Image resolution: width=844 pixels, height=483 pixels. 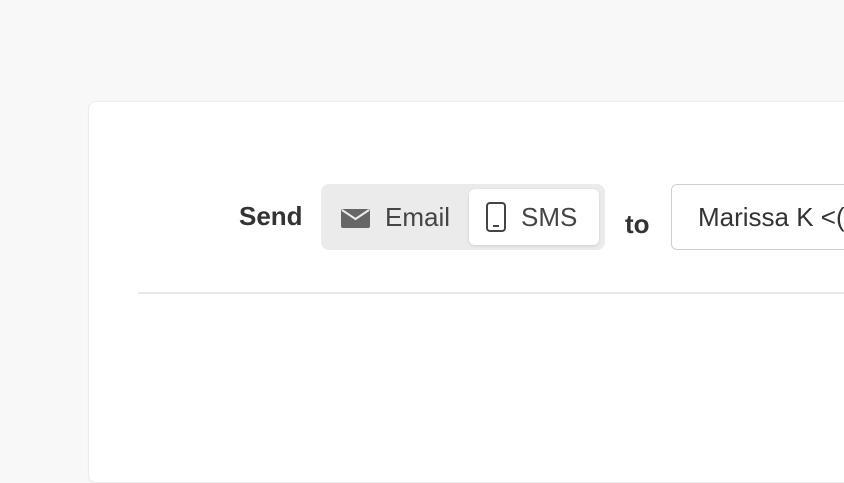 What do you see at coordinates (418, 216) in the screenshot?
I see `channel-email-label: Email` at bounding box center [418, 216].